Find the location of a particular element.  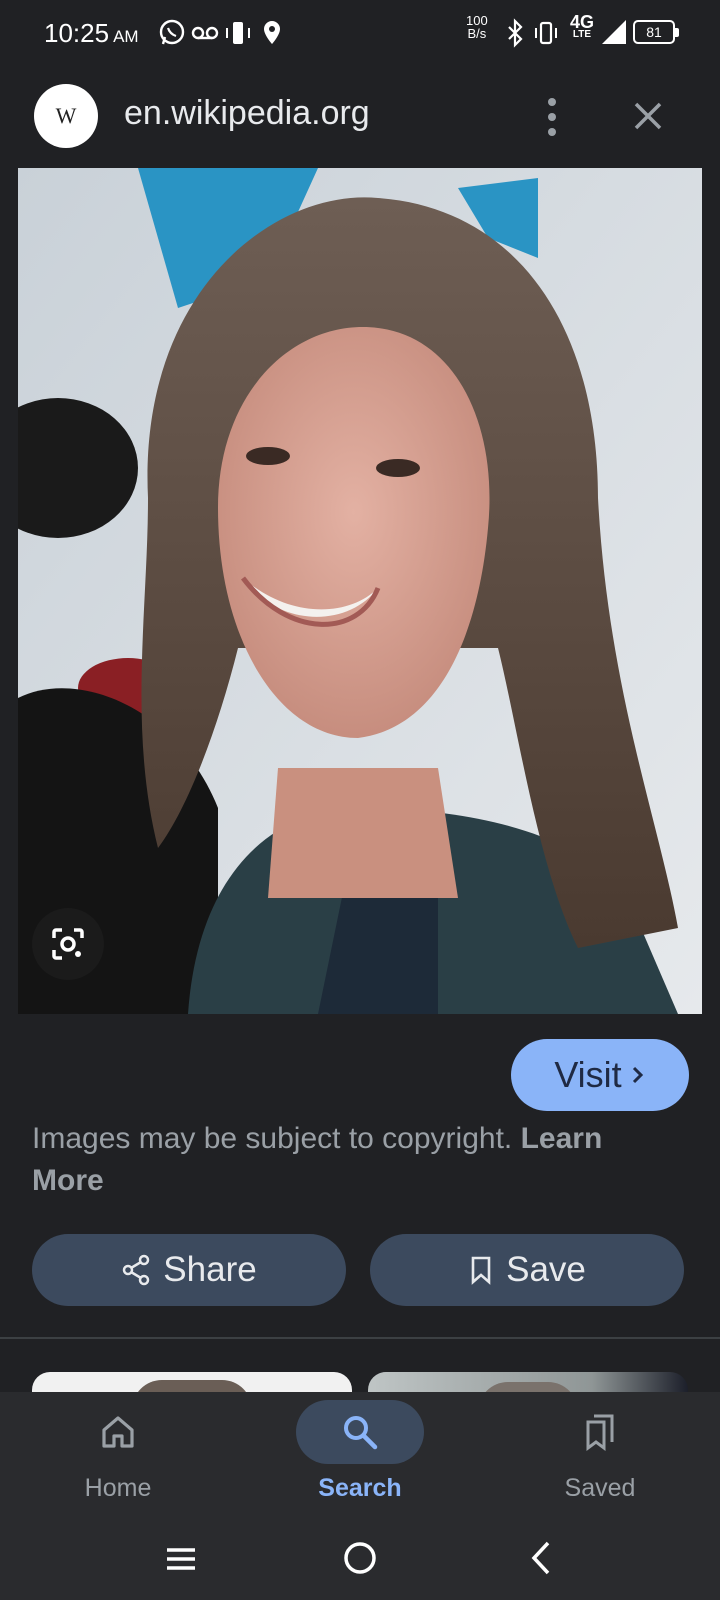

site-domain: en.wikipedia.org is located at coordinates (247, 113).